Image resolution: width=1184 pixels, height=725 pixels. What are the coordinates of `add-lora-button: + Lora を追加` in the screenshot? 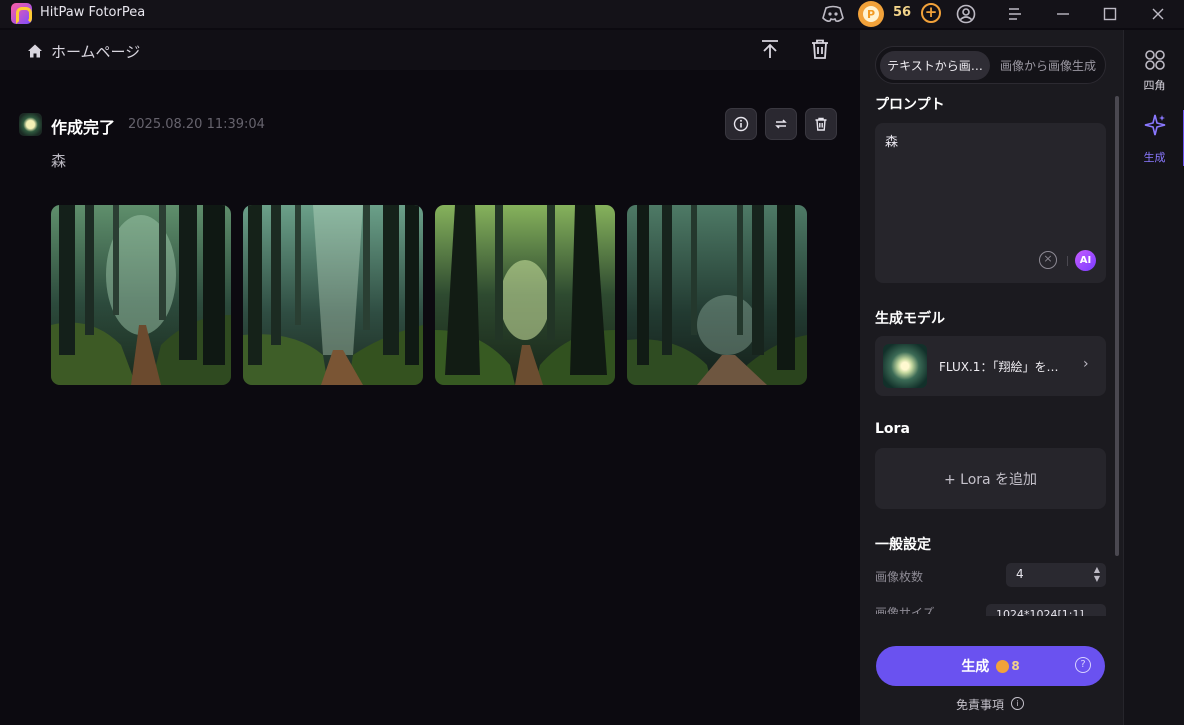 It's located at (990, 478).